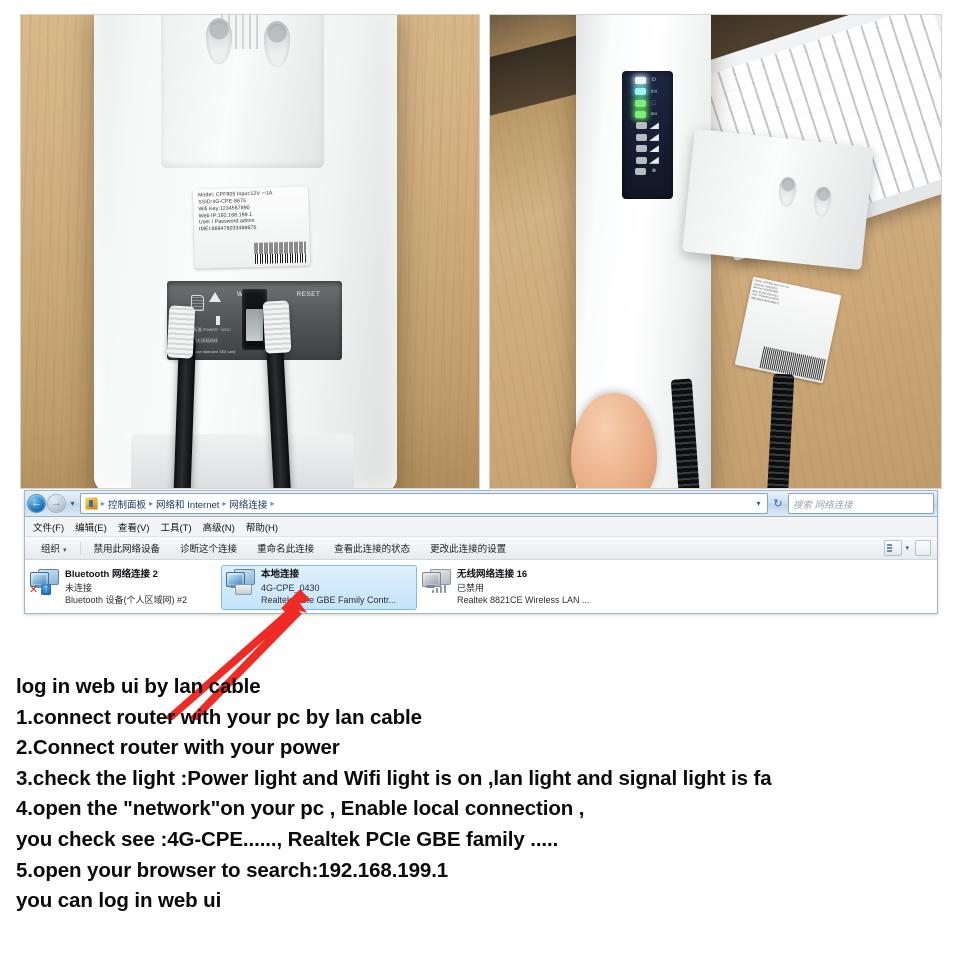  I want to click on connection-status: 4G-CPE_0430, so click(290, 587).